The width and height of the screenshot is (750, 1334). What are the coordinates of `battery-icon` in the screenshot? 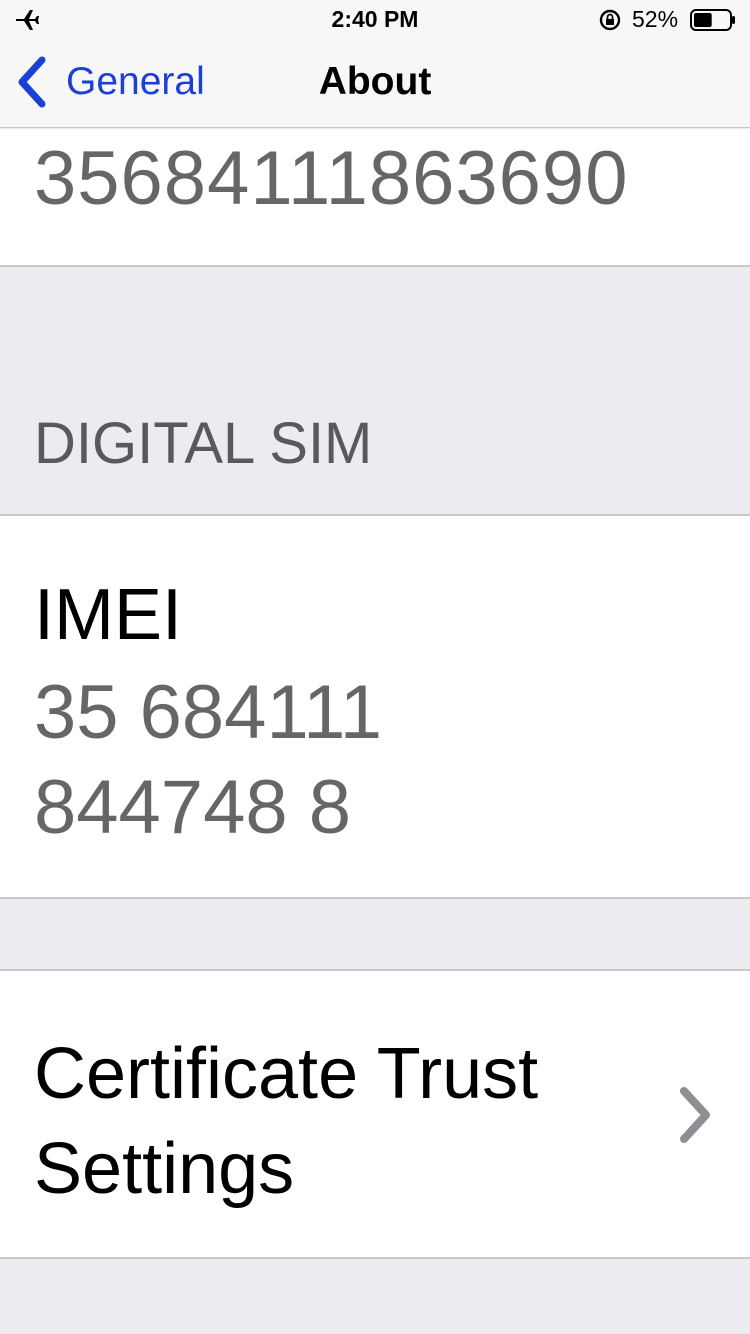 It's located at (712, 20).